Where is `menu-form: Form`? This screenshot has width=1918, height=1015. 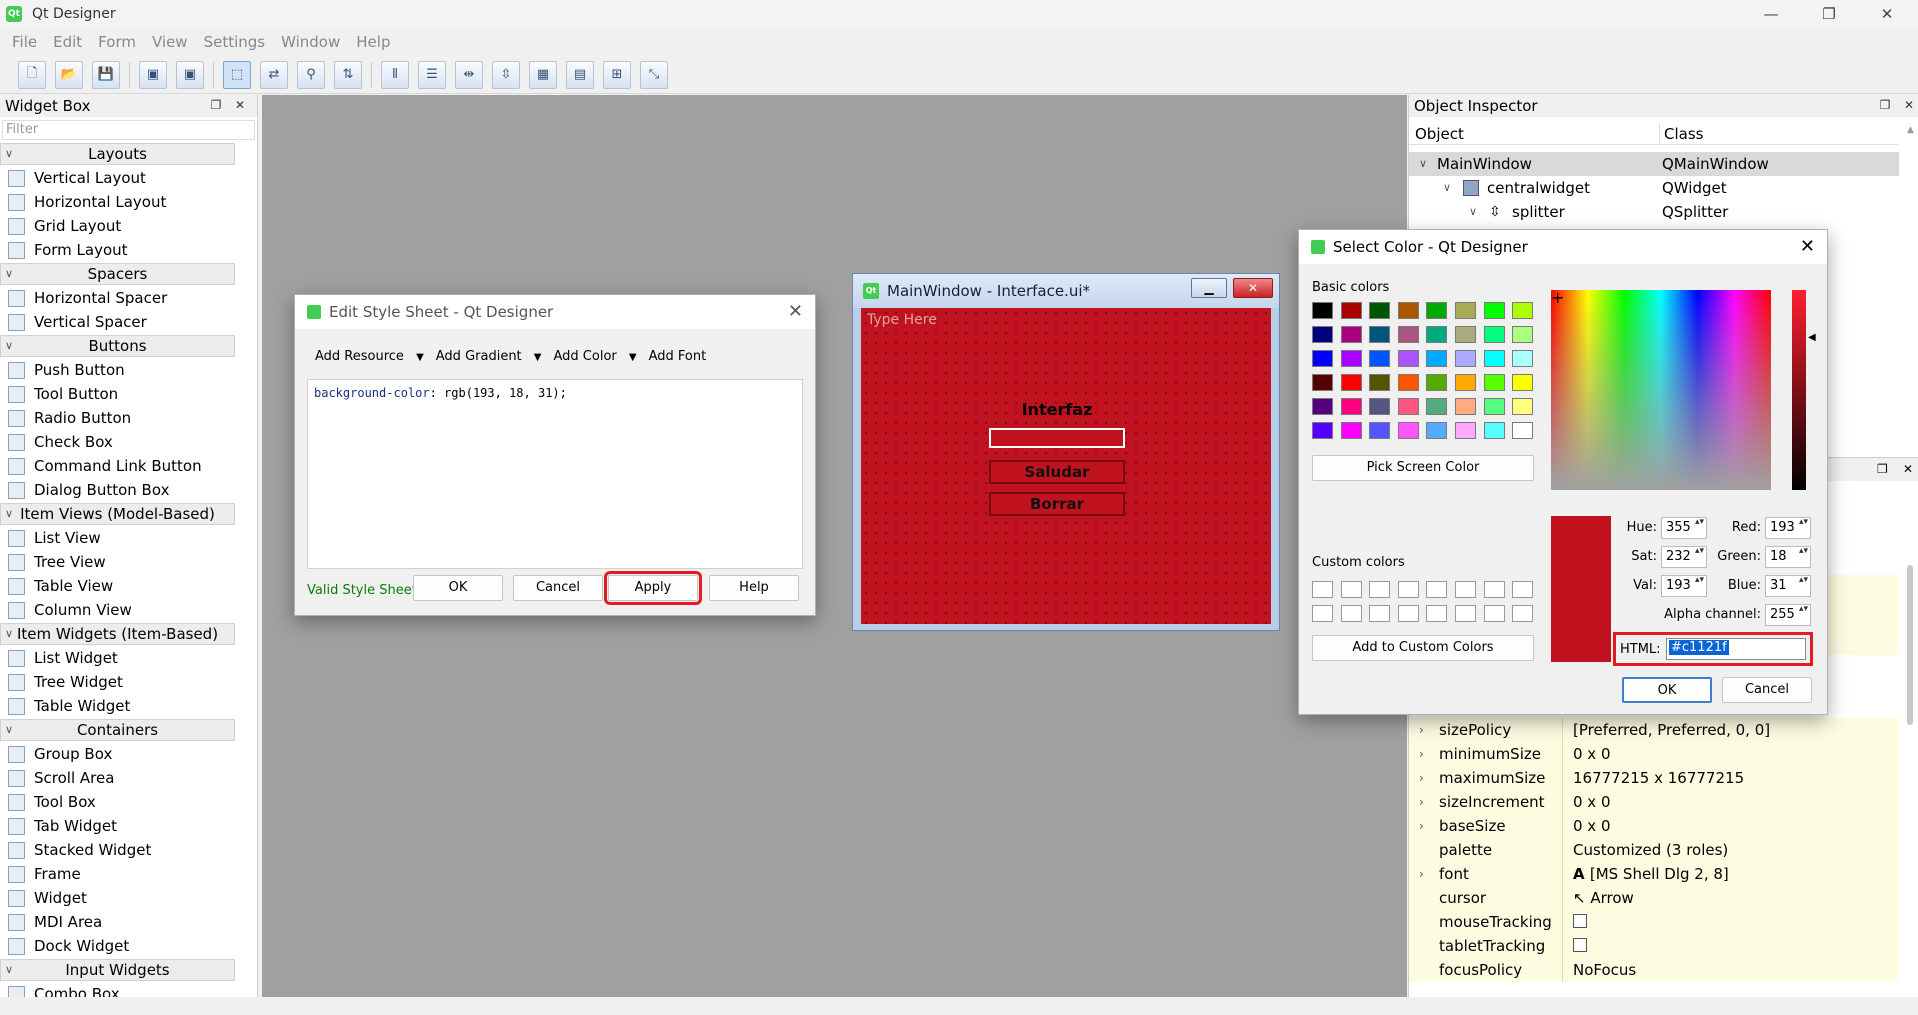
menu-form: Form is located at coordinates (117, 42).